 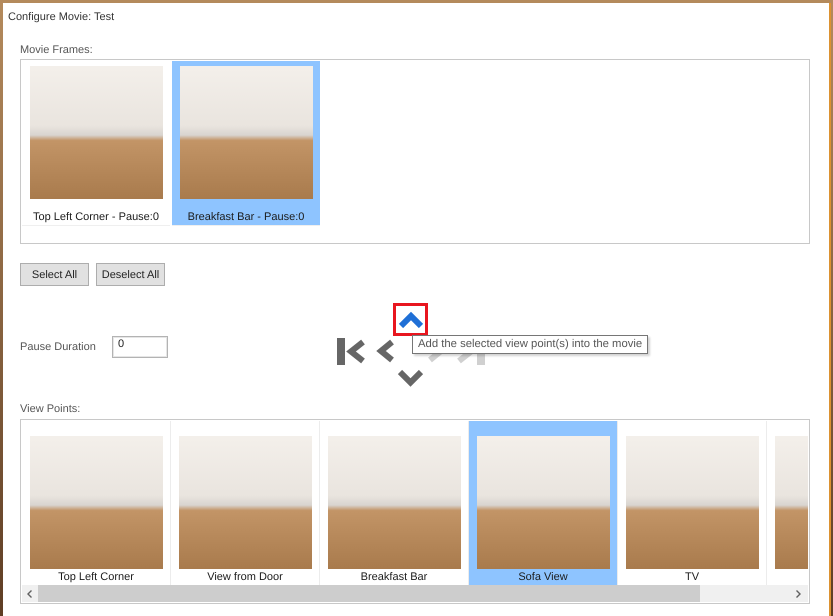 I want to click on up-button, so click(x=410, y=319).